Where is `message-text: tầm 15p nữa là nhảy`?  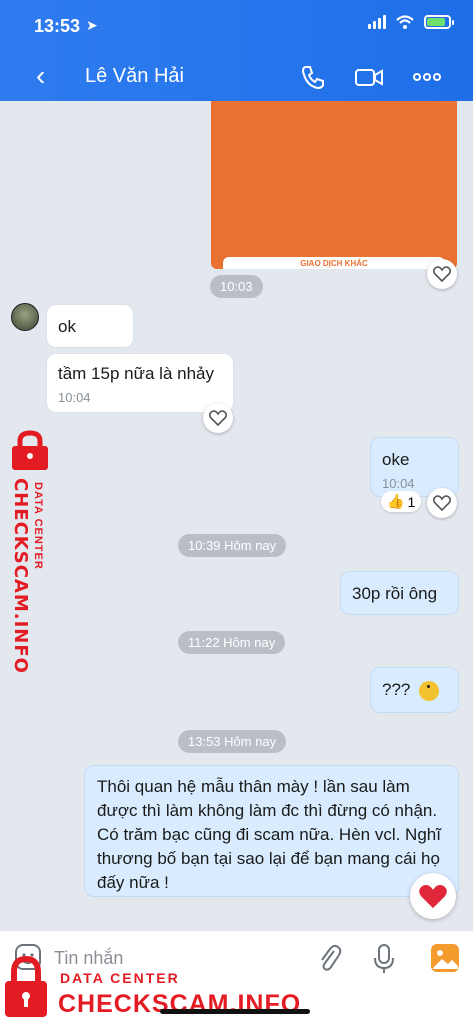
message-text: tầm 15p nữa là nhảy is located at coordinates (136, 373).